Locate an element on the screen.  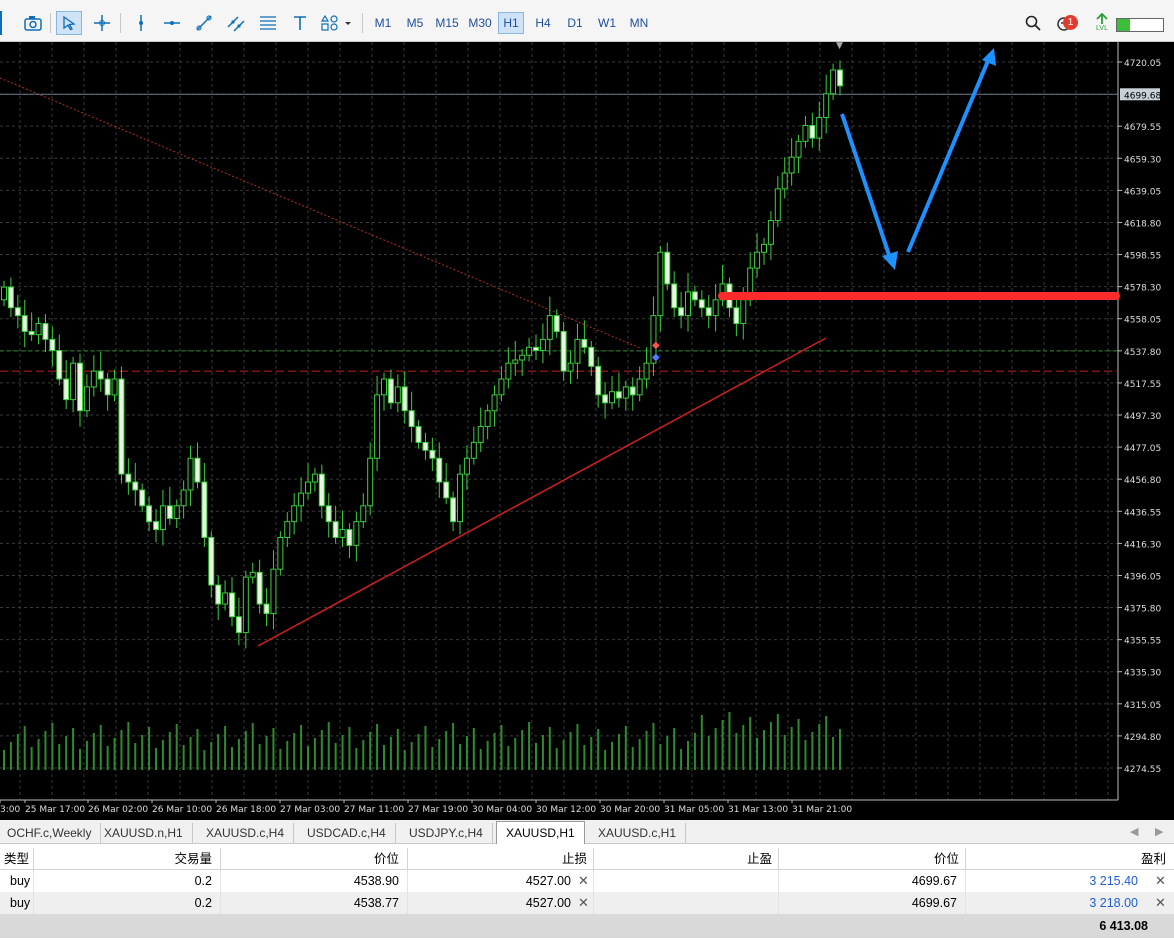
chart-tab: OCHF.c,Weekly is located at coordinates (51, 833).